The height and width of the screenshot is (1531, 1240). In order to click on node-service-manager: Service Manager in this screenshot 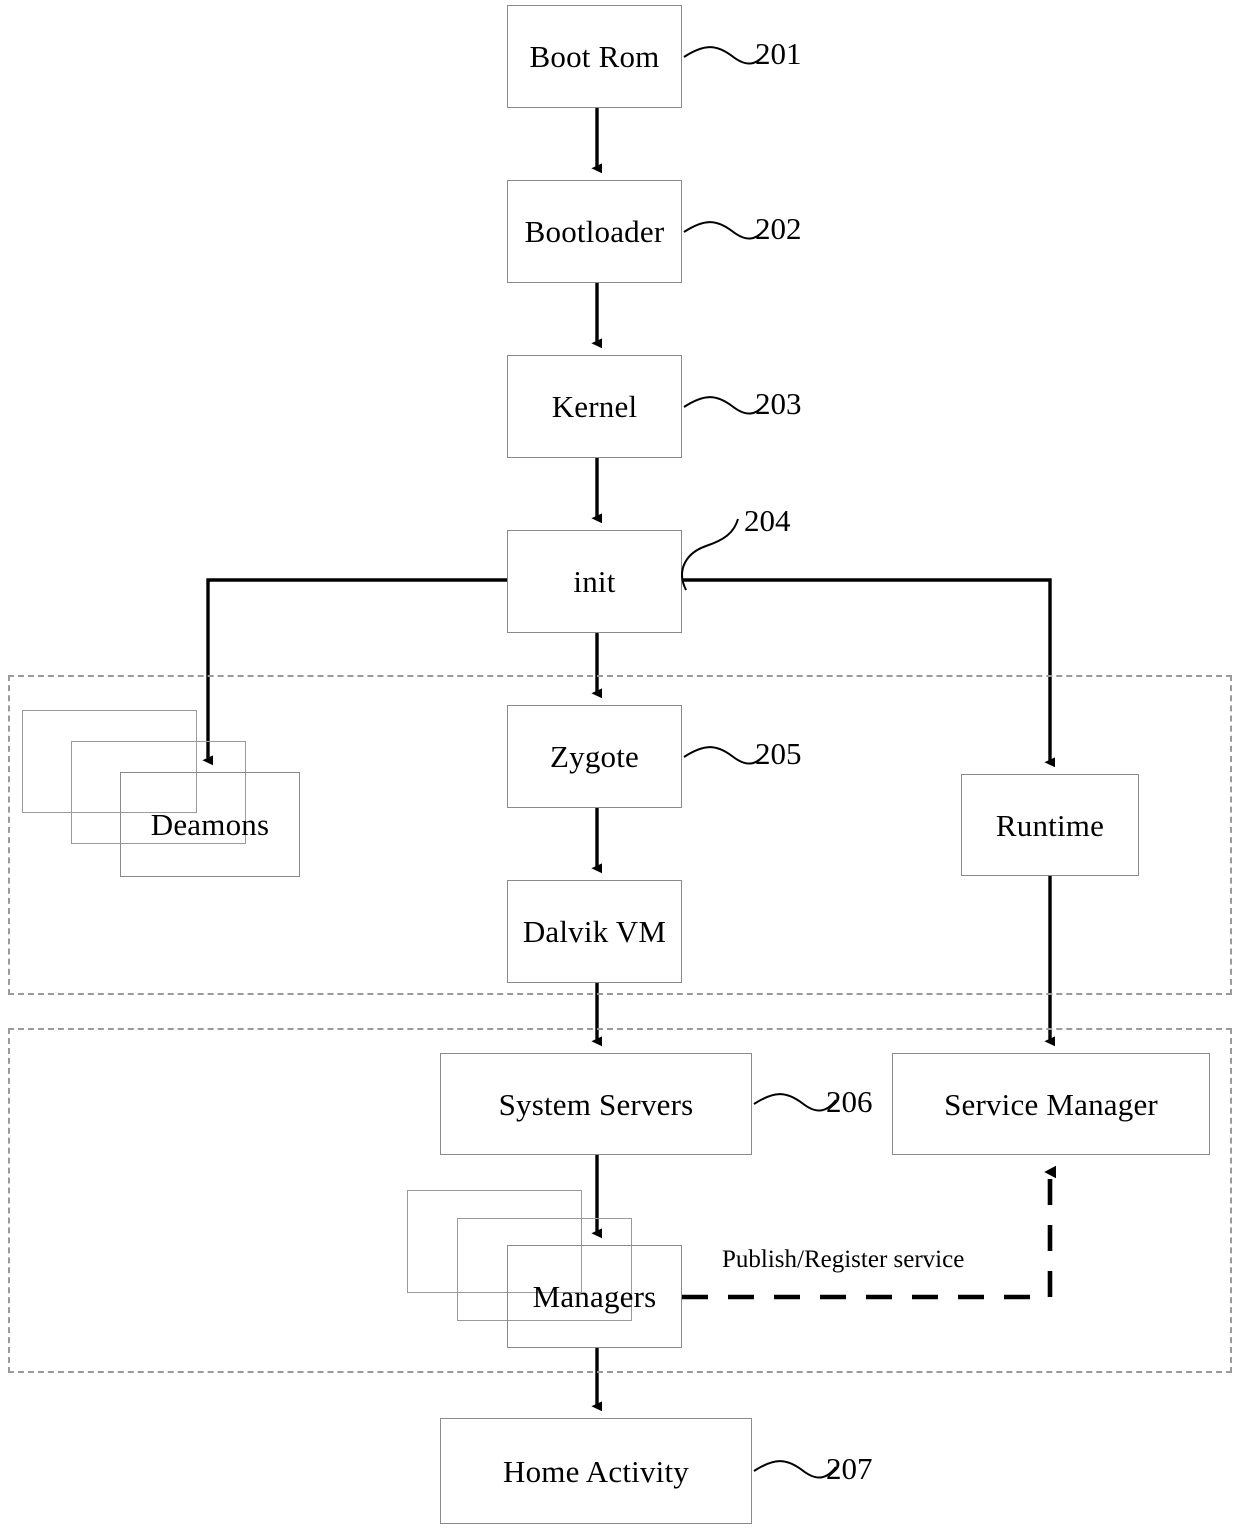, I will do `click(1051, 1104)`.